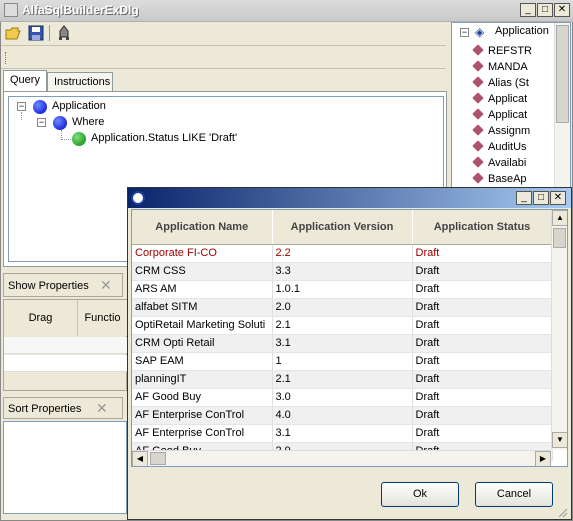  I want to click on cell-application-name: OptiRetail Marketing Soluti, so click(202, 325).